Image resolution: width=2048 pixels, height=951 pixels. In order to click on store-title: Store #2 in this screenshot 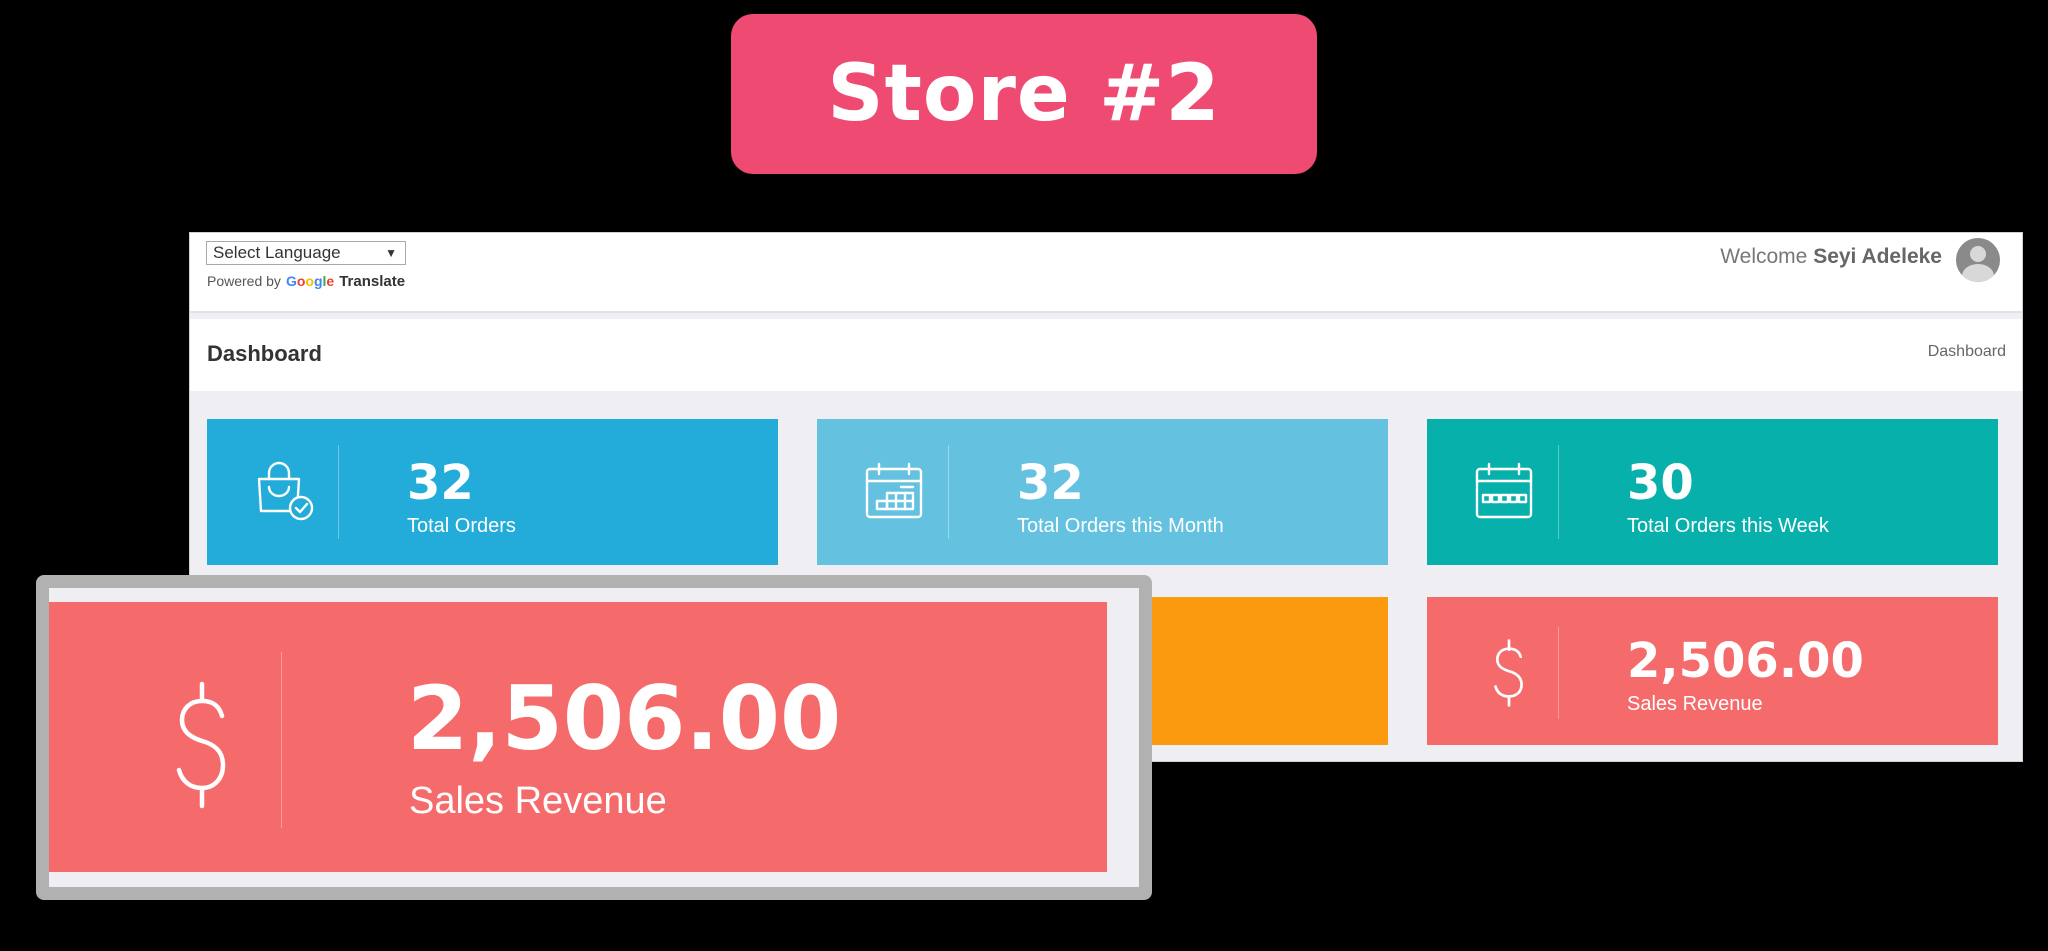, I will do `click(1024, 94)`.